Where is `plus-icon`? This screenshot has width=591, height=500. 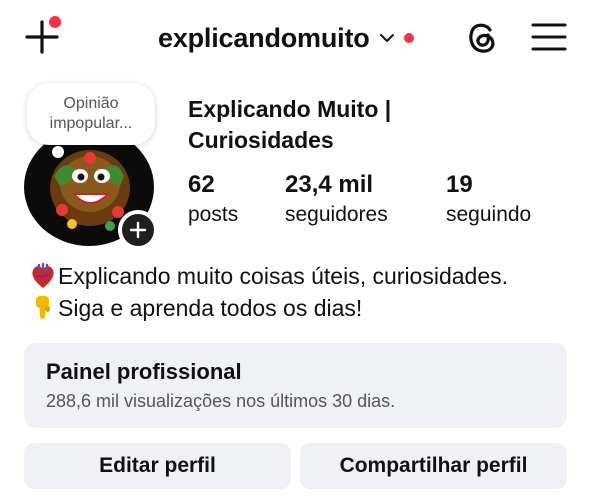
plus-icon is located at coordinates (138, 230).